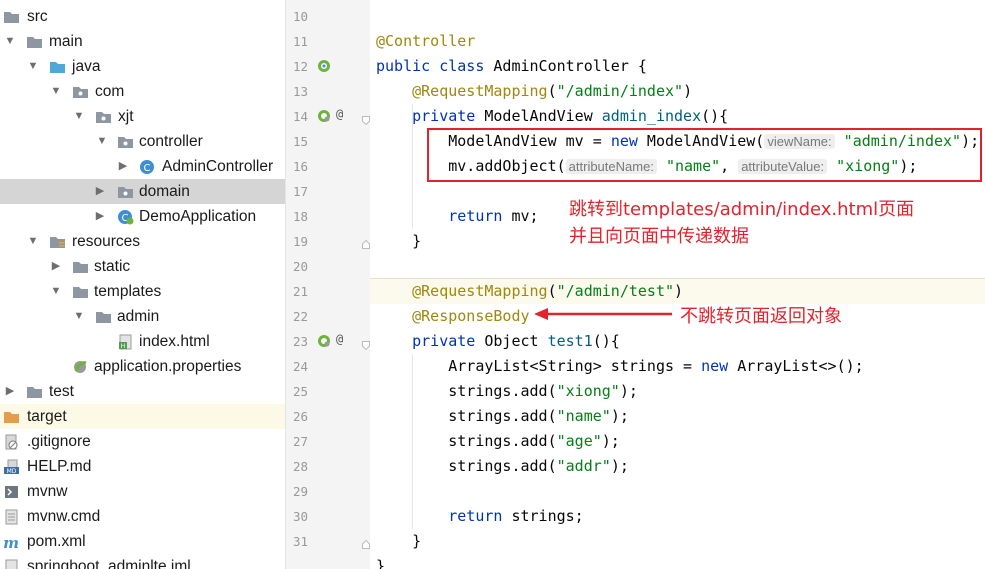 The height and width of the screenshot is (569, 985). What do you see at coordinates (142, 561) in the screenshot?
I see `tree-item-iml: springboot_adminlte.iml` at bounding box center [142, 561].